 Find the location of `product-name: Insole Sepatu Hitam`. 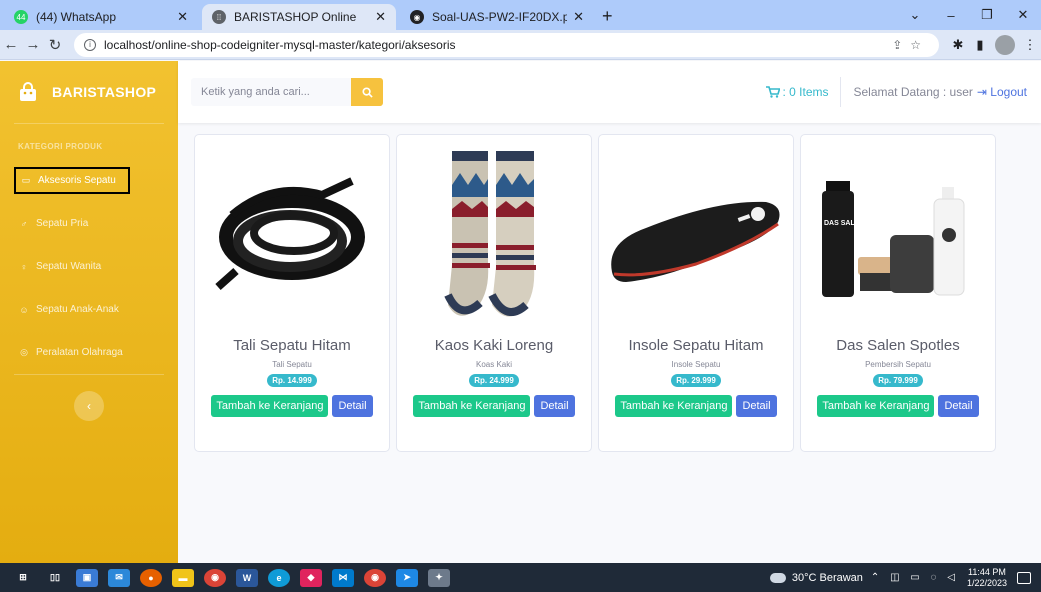

product-name: Insole Sepatu Hitam is located at coordinates (696, 345).